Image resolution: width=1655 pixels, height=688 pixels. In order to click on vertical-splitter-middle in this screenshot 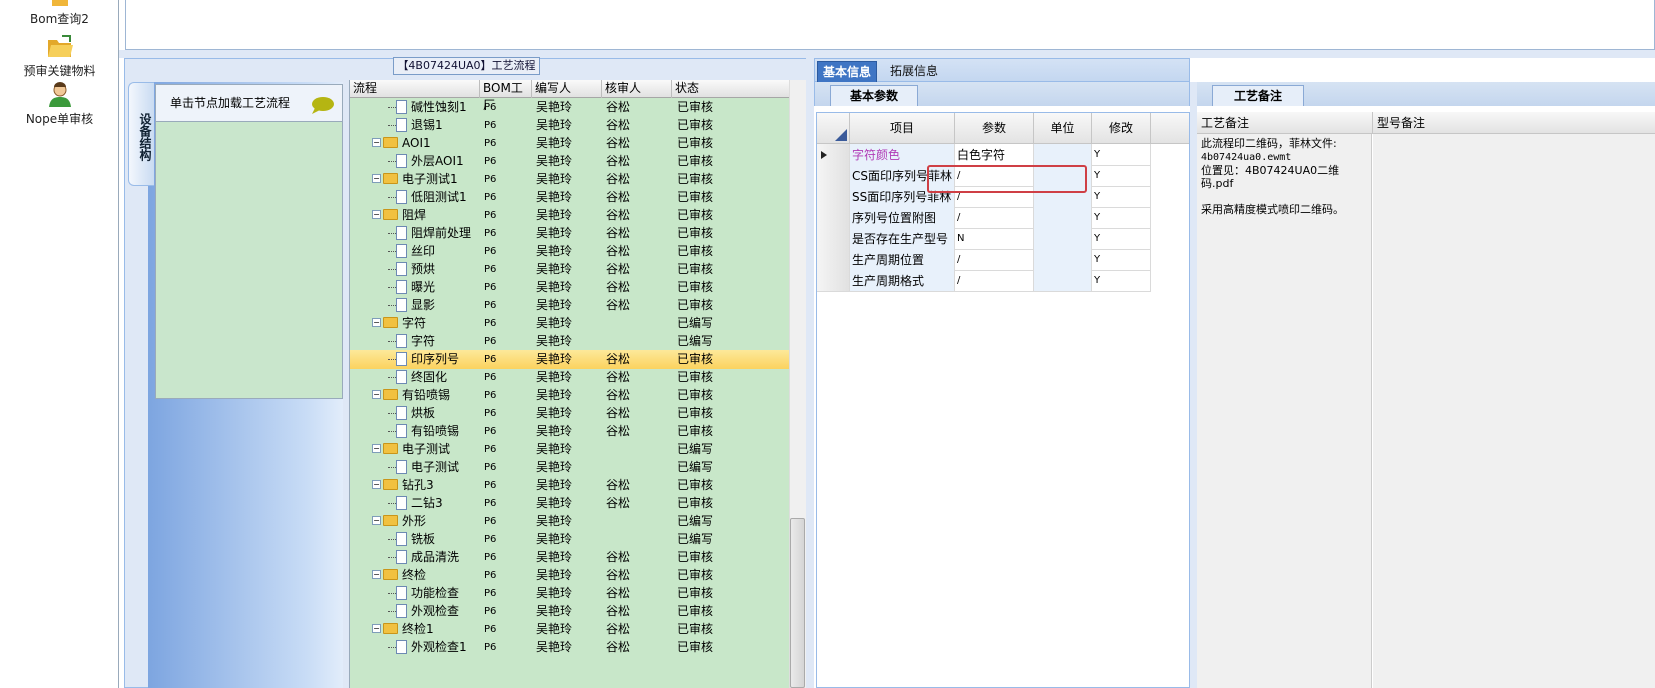, I will do `click(810, 373)`.